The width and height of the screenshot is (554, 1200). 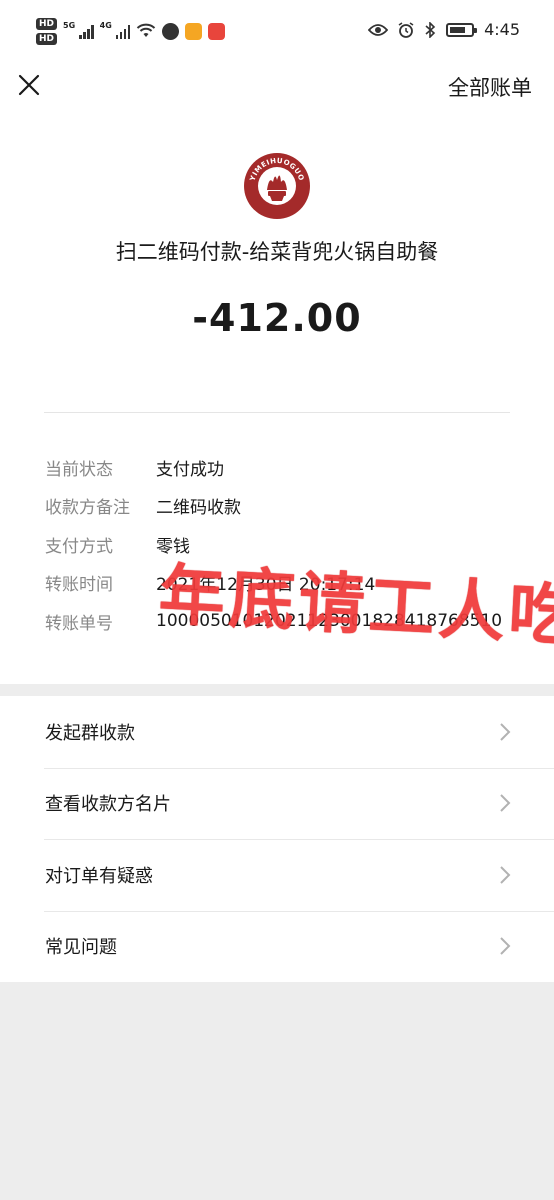 What do you see at coordinates (173, 546) in the screenshot?
I see `detail-value: 零钱` at bounding box center [173, 546].